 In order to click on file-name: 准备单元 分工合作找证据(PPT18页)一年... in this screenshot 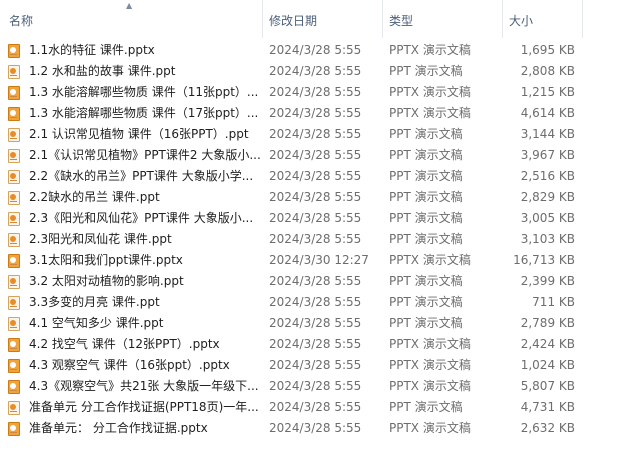, I will do `click(144, 407)`.